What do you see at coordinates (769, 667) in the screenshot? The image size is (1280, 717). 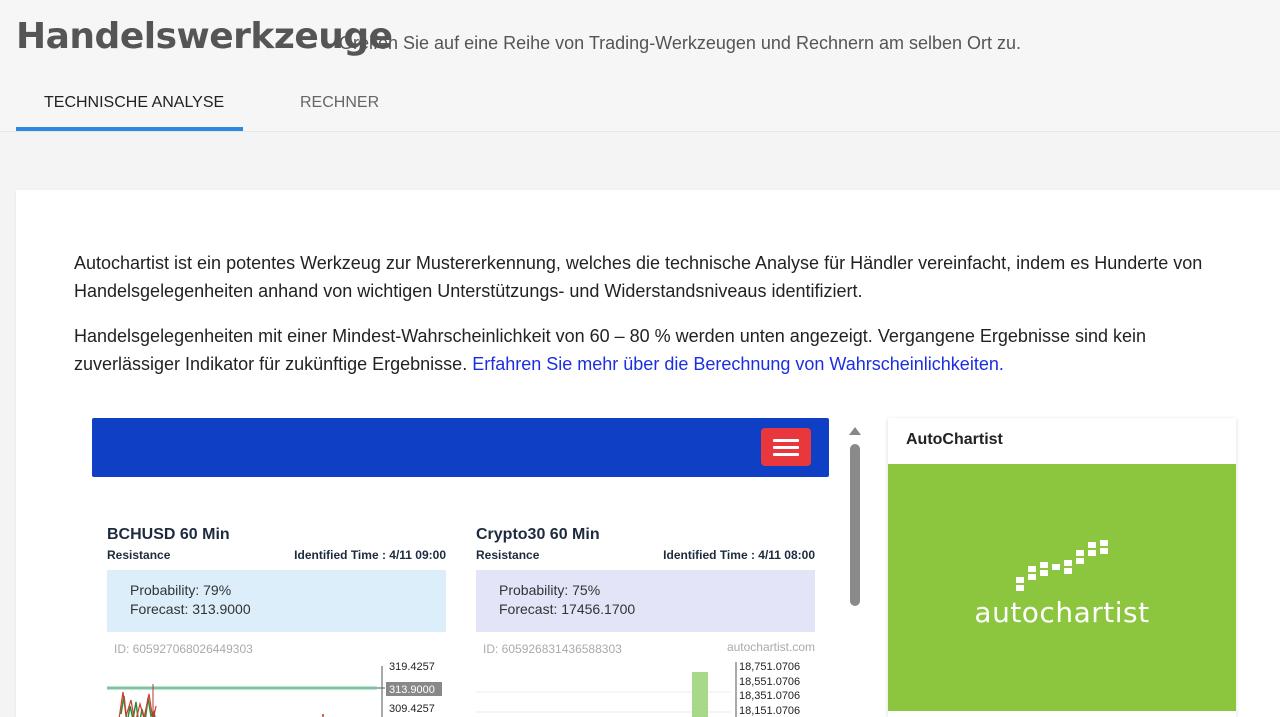 I see `price-label: 18,751.0706` at bounding box center [769, 667].